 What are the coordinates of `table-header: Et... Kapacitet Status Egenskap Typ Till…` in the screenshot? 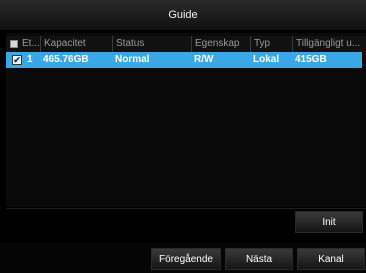 It's located at (186, 44).